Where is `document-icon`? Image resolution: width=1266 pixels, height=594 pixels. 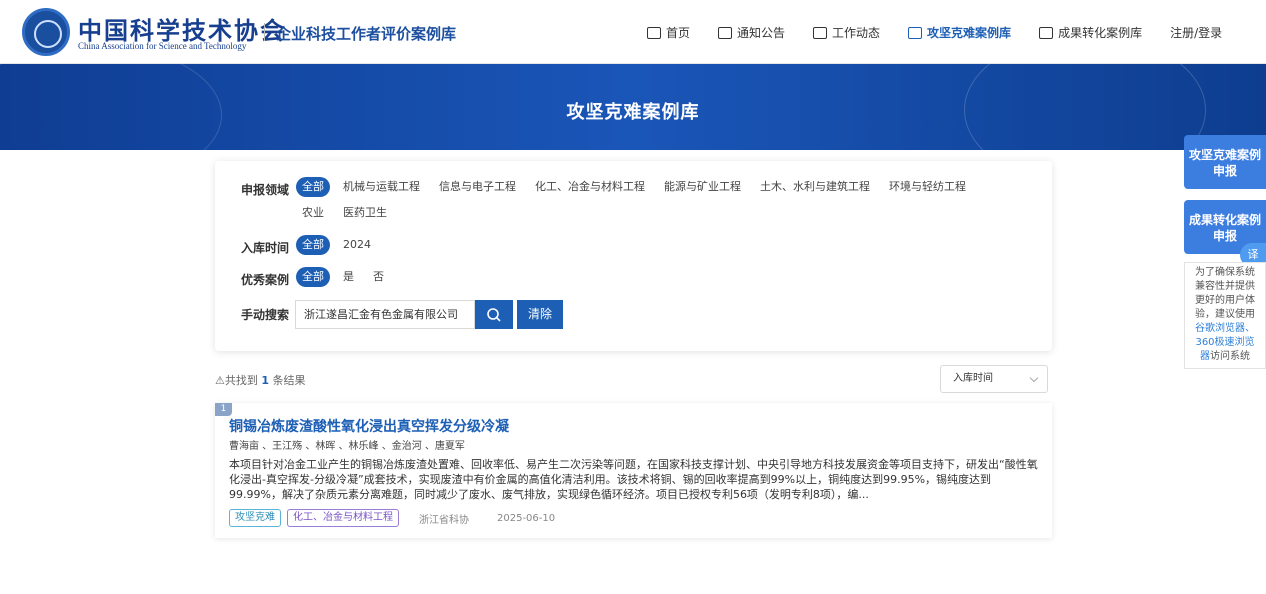
document-icon is located at coordinates (915, 32).